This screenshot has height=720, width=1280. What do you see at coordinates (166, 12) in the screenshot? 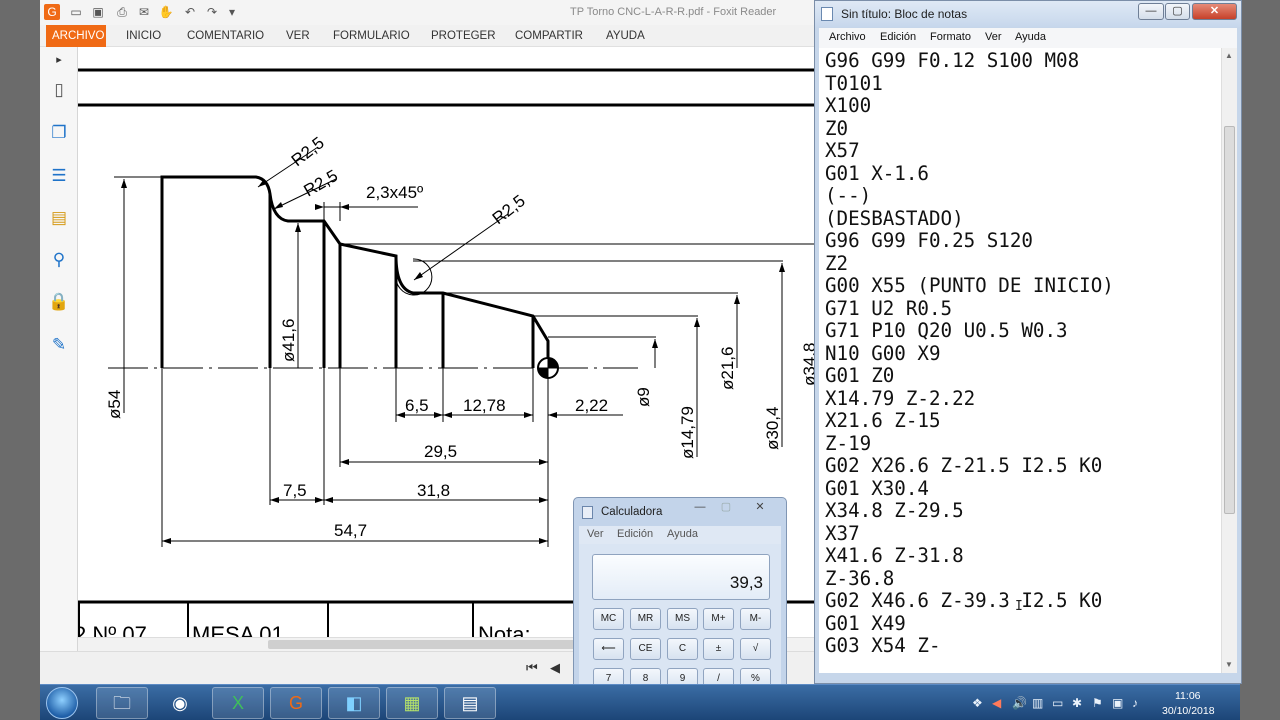
I see `hand-tool-icon: ✋` at bounding box center [166, 12].